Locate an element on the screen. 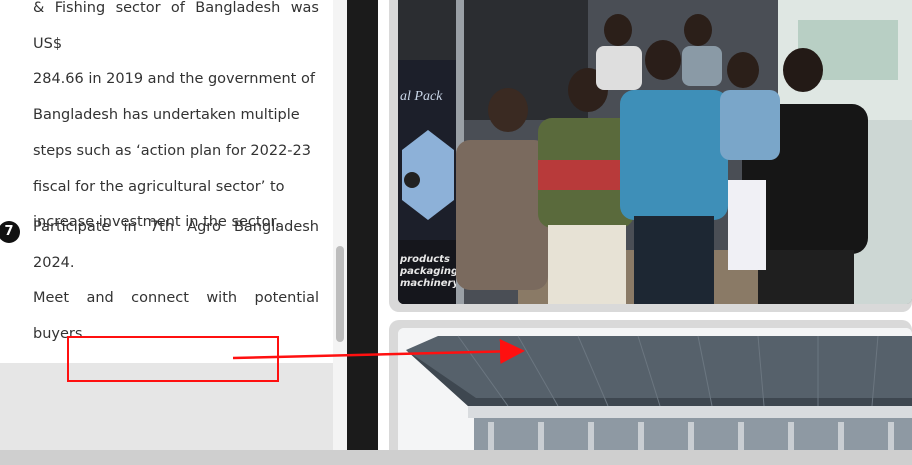 Image resolution: width=912 pixels, height=465 pixels. paragraph-line: 284.66 in 2019 and the government of is located at coordinates (174, 79).